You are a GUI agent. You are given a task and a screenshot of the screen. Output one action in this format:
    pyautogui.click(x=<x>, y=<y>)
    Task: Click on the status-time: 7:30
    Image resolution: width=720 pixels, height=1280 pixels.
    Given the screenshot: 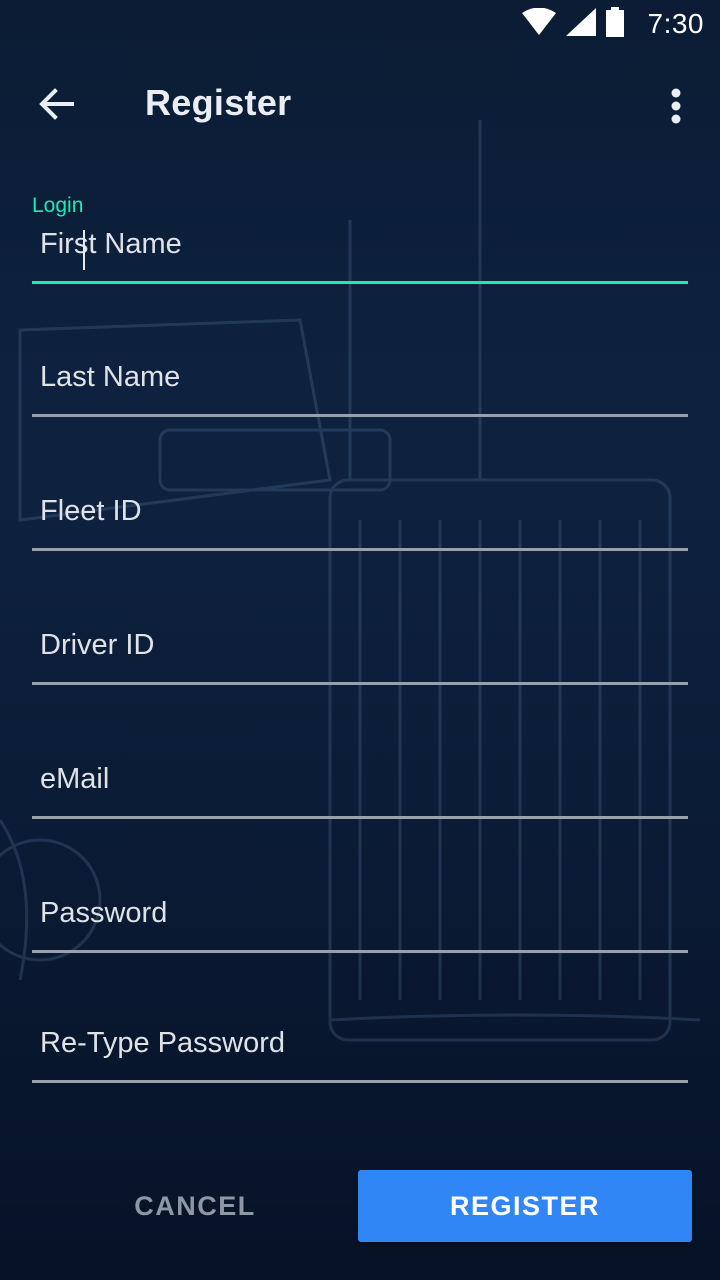 What is the action you would take?
    pyautogui.click(x=675, y=23)
    